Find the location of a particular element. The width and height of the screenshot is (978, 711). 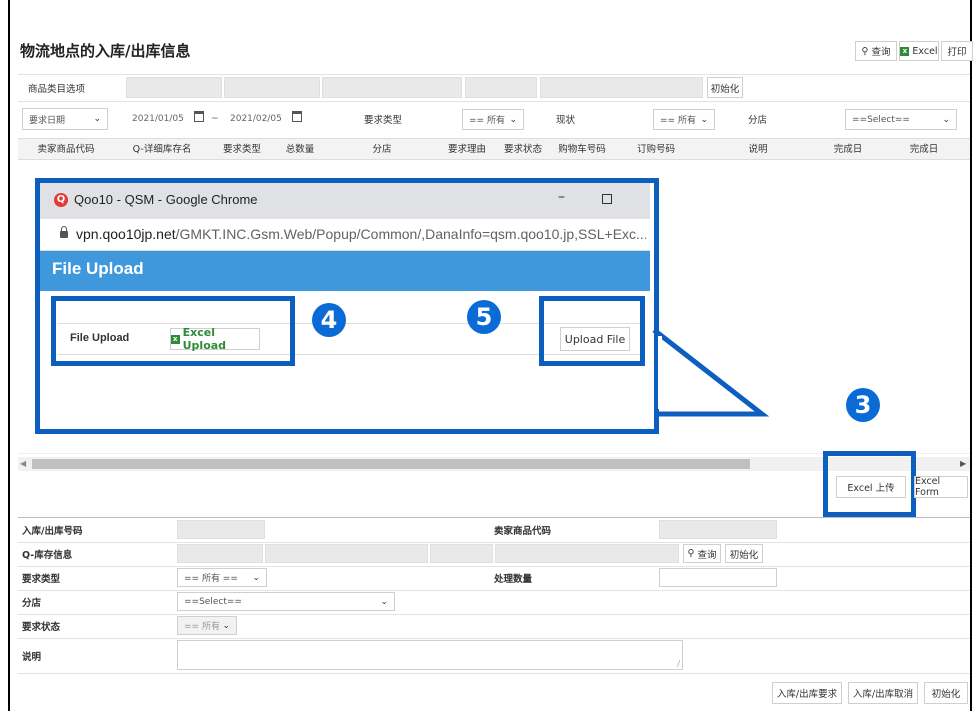

request-type-select: == 所有 ⌄ is located at coordinates (493, 119).